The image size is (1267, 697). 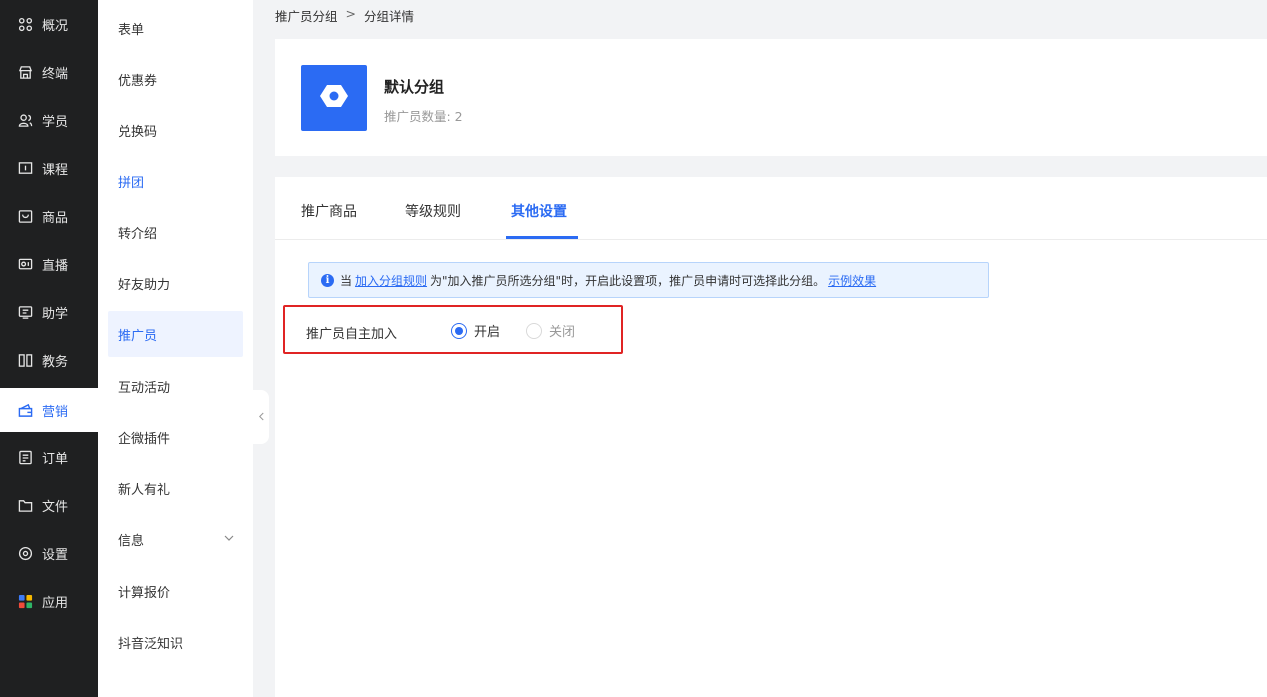 I want to click on nav-item-terminal: 终端, so click(x=49, y=72).